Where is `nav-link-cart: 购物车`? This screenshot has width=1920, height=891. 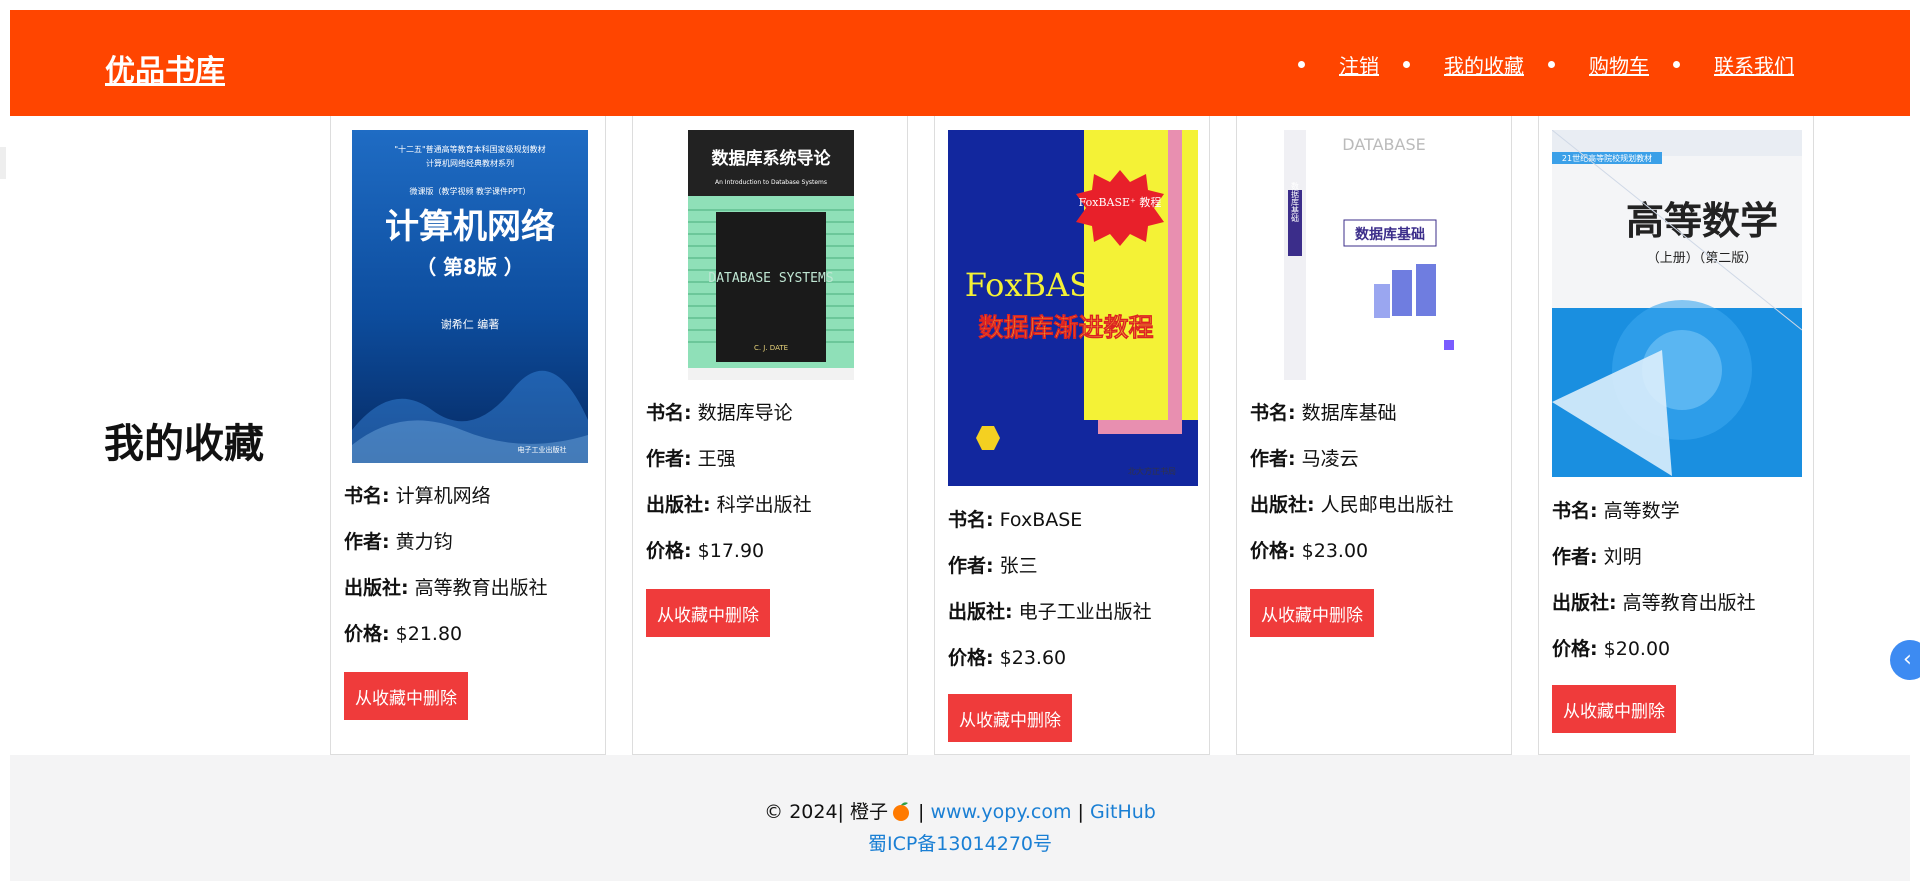 nav-link-cart: 购物车 is located at coordinates (1619, 64).